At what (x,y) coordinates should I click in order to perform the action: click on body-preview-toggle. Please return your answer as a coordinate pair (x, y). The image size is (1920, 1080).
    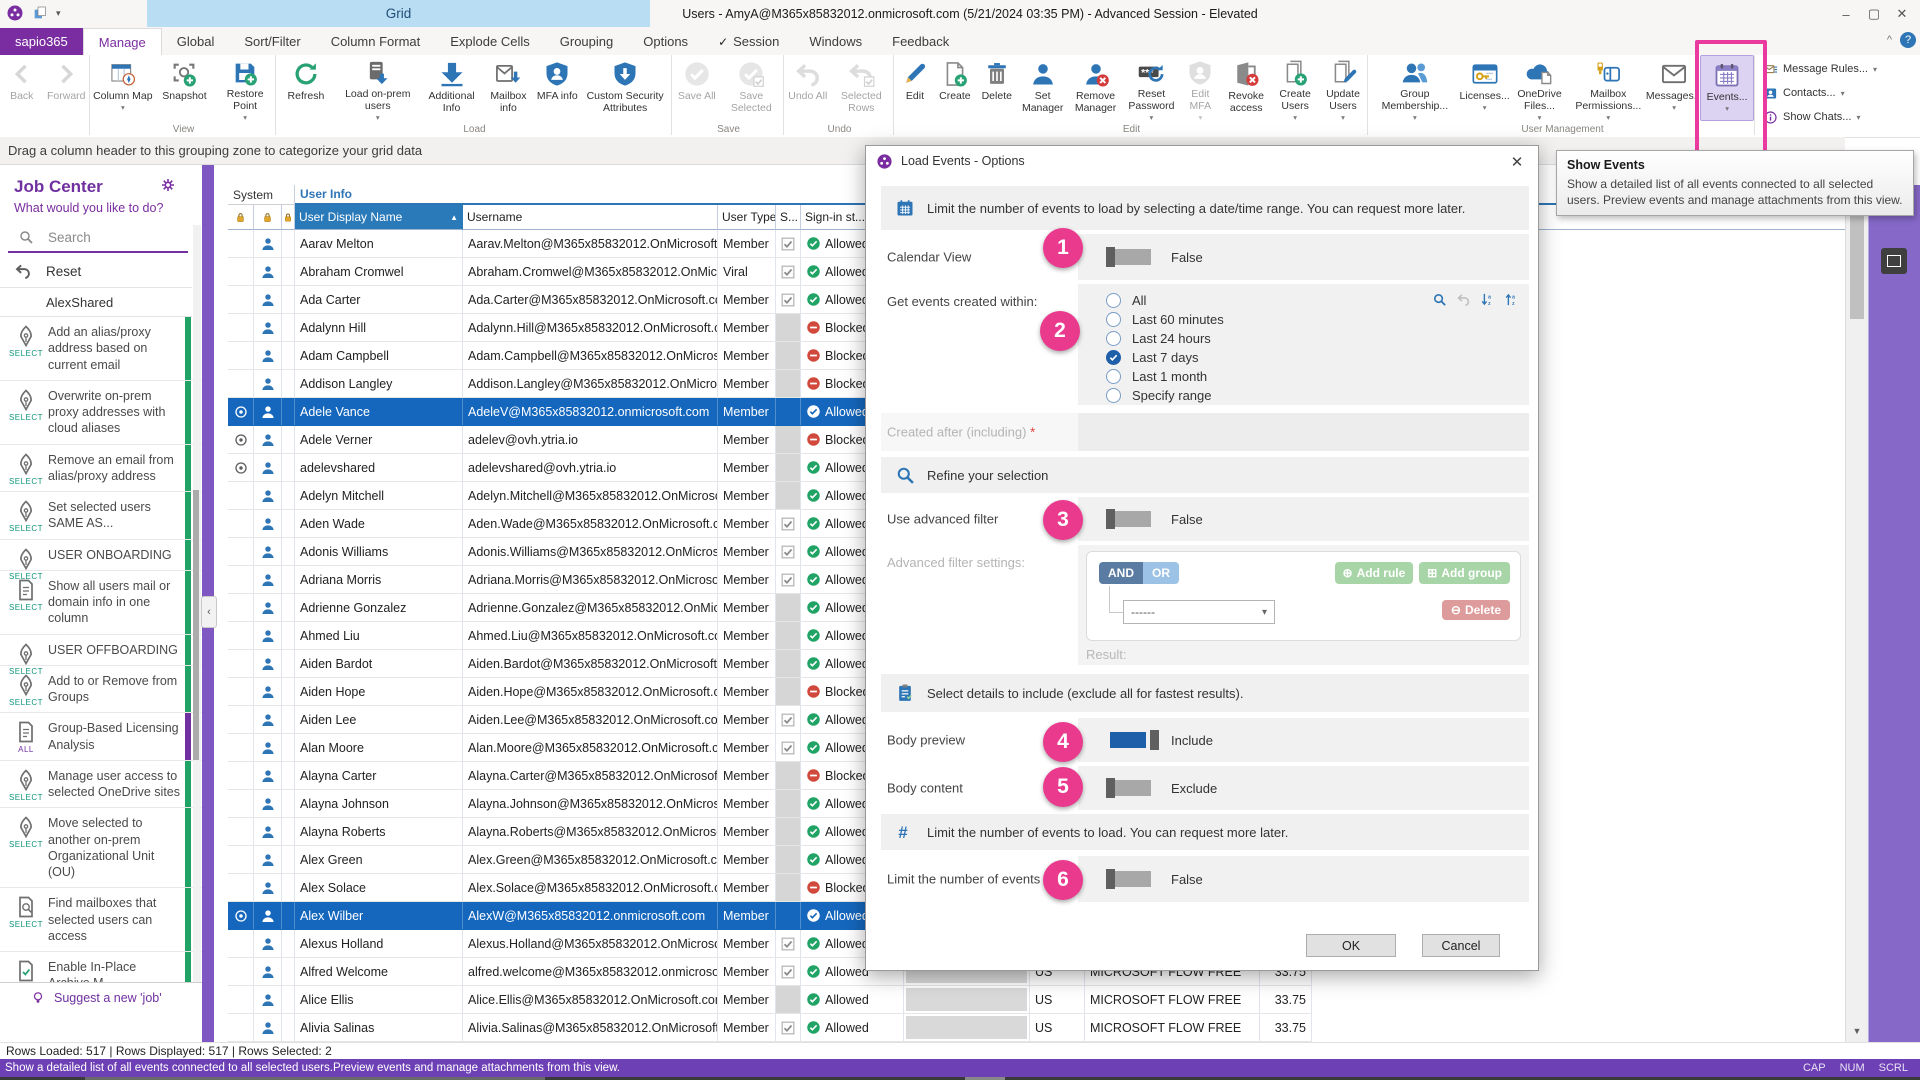
    Looking at the image, I should click on (1132, 740).